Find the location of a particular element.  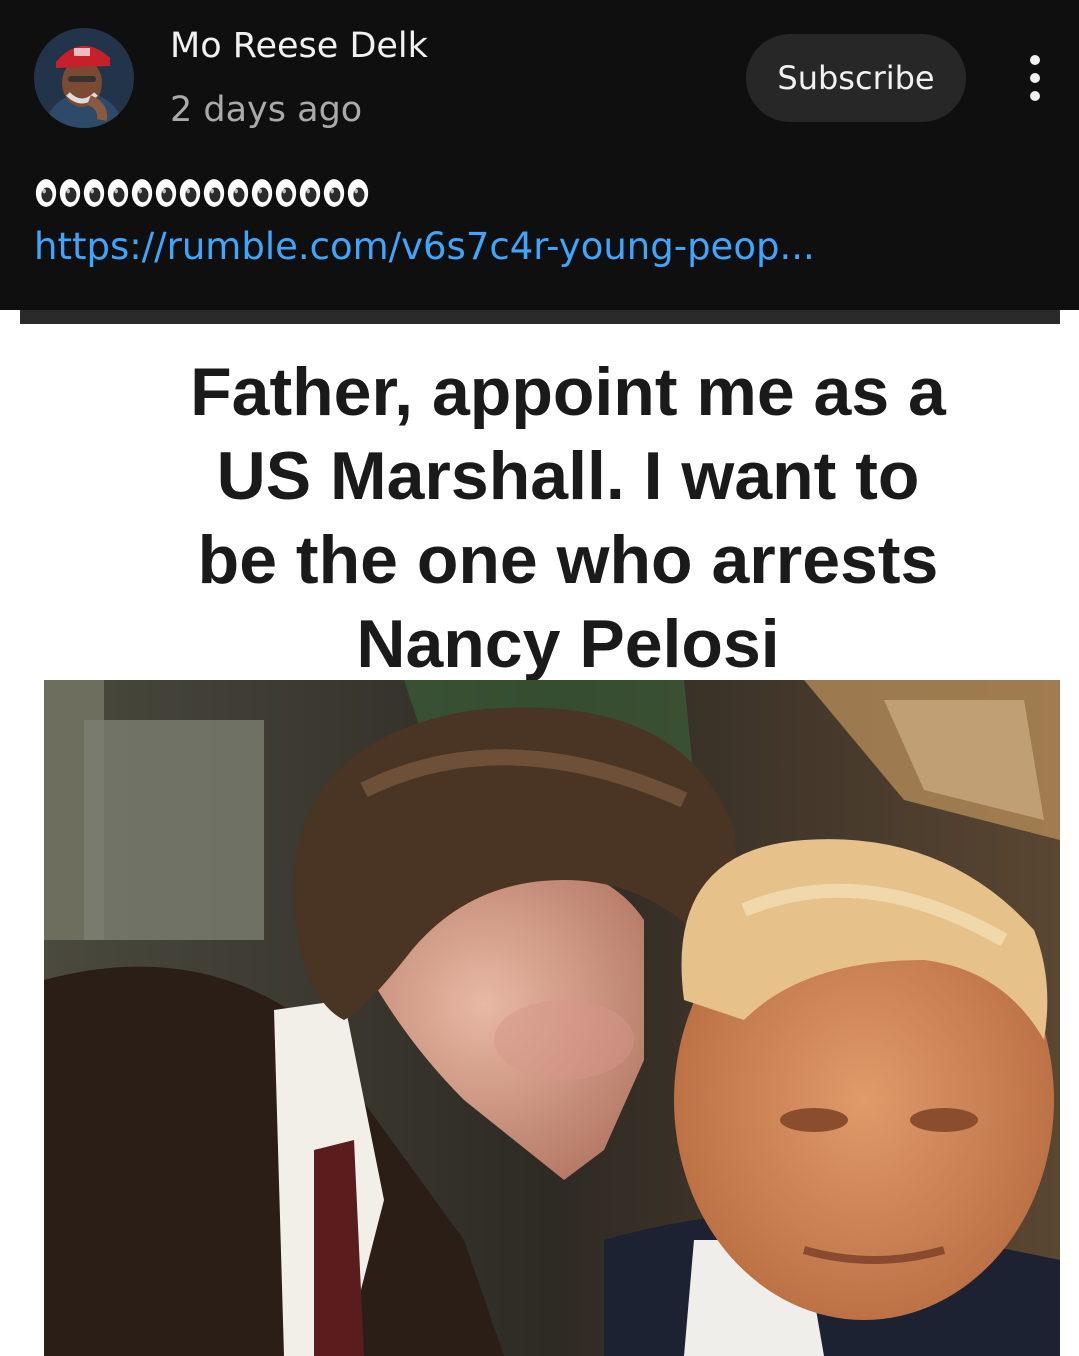

kebab-menu-icon is located at coordinates (1035, 78).